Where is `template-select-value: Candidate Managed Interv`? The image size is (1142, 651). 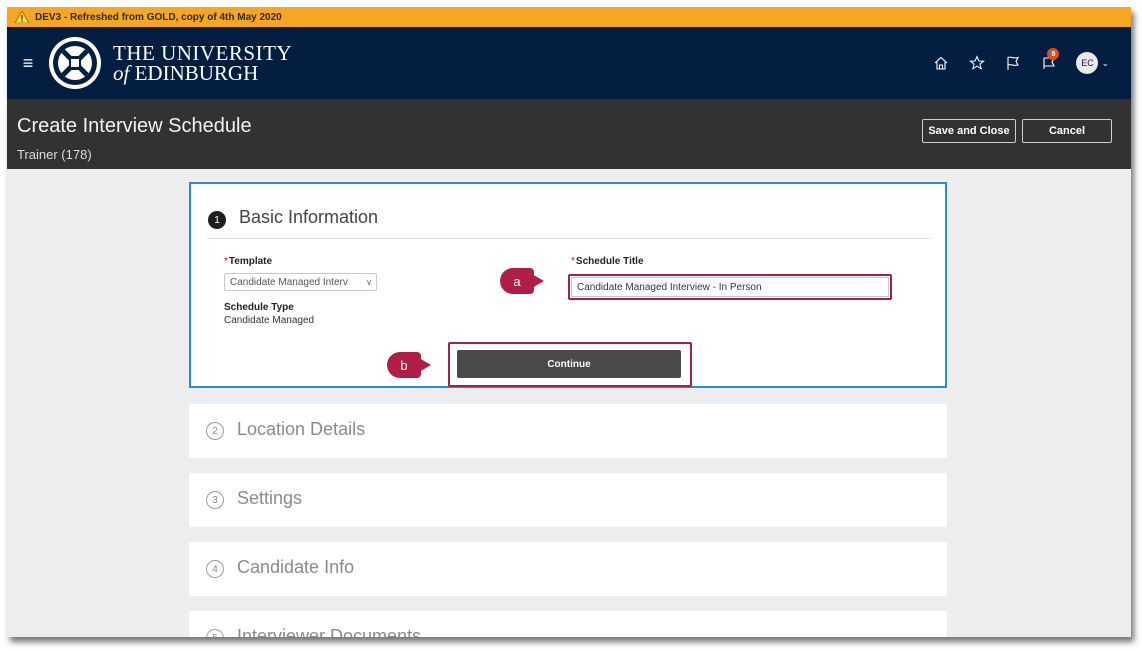 template-select-value: Candidate Managed Interv is located at coordinates (289, 282).